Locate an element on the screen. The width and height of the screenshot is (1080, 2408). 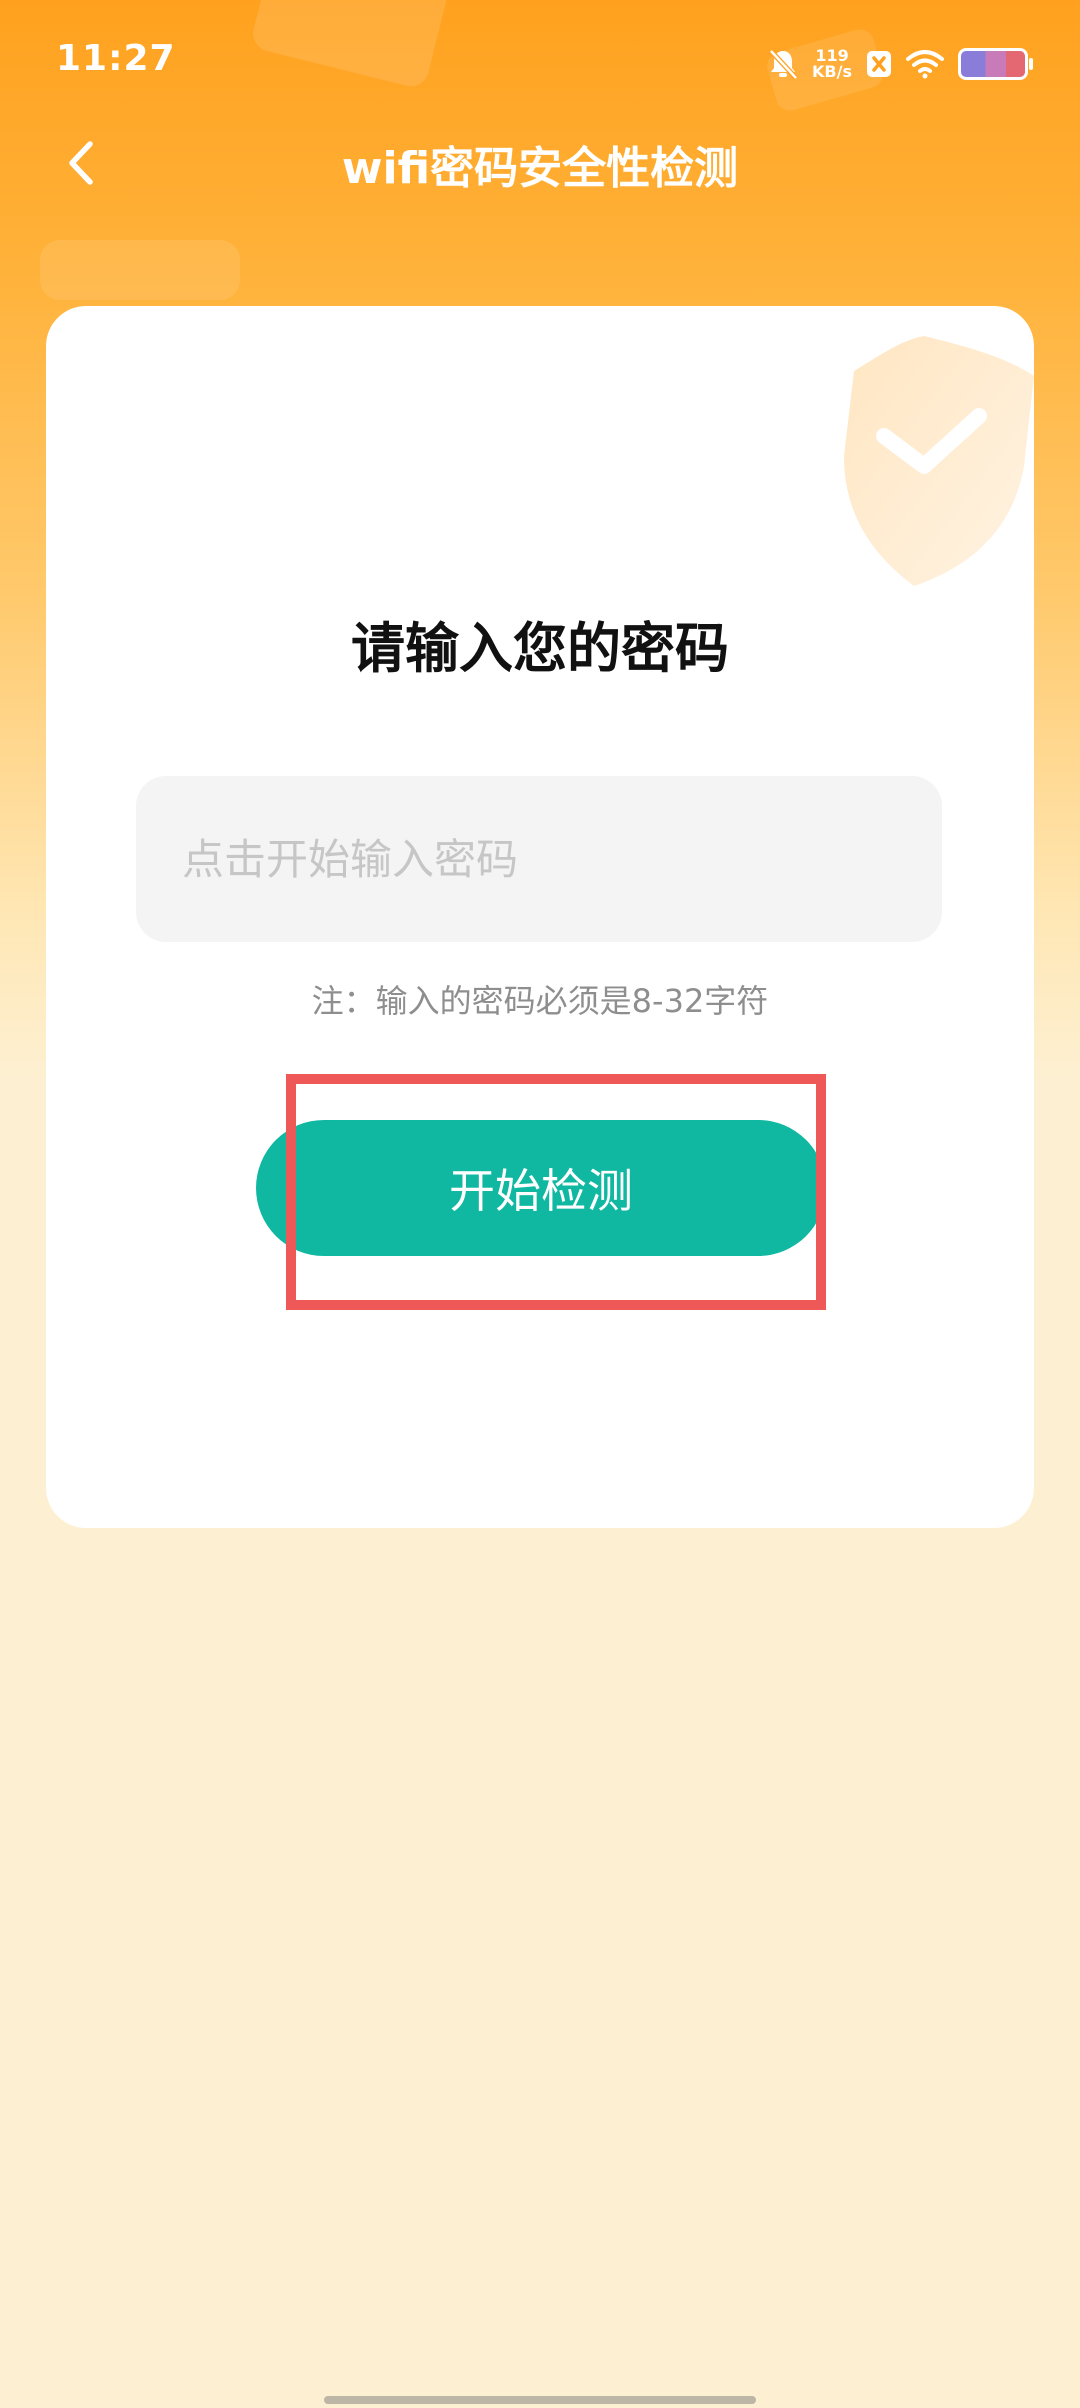
x-badge-icon is located at coordinates (879, 64).